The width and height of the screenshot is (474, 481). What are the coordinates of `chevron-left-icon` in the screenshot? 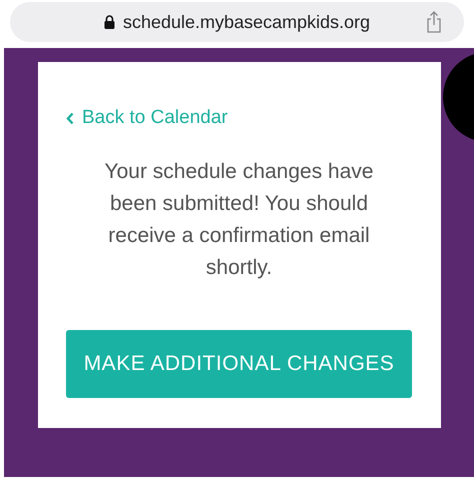 It's located at (70, 118).